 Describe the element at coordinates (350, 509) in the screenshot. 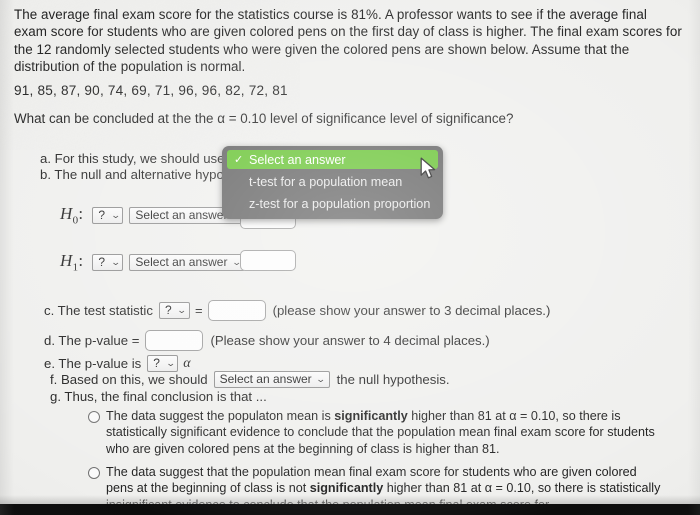

I see `bottom-black-bar` at that location.